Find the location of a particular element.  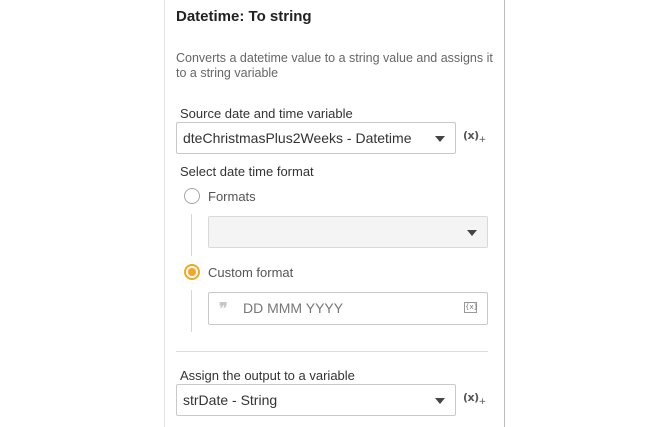

formats-radio-label: Formats is located at coordinates (232, 196).